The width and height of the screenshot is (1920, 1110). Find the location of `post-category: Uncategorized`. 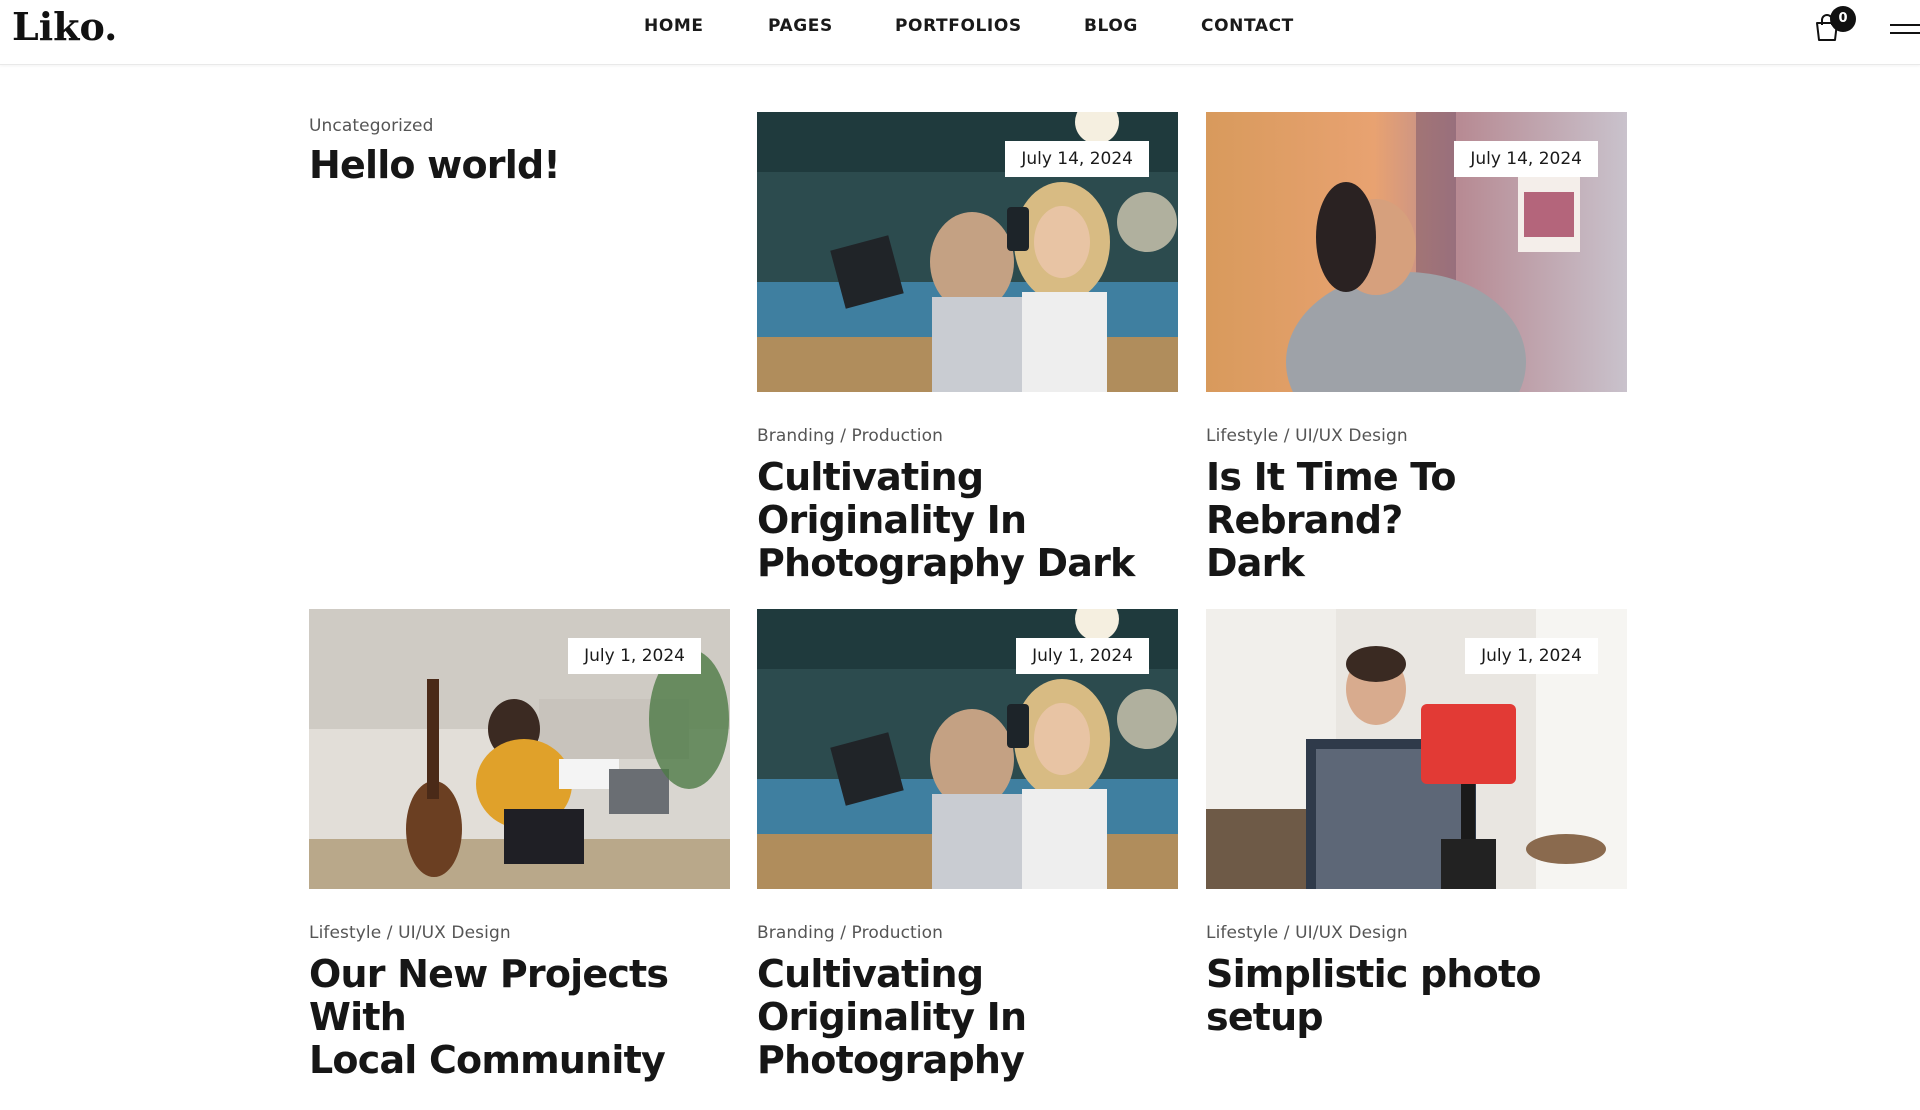

post-category: Uncategorized is located at coordinates (519, 126).